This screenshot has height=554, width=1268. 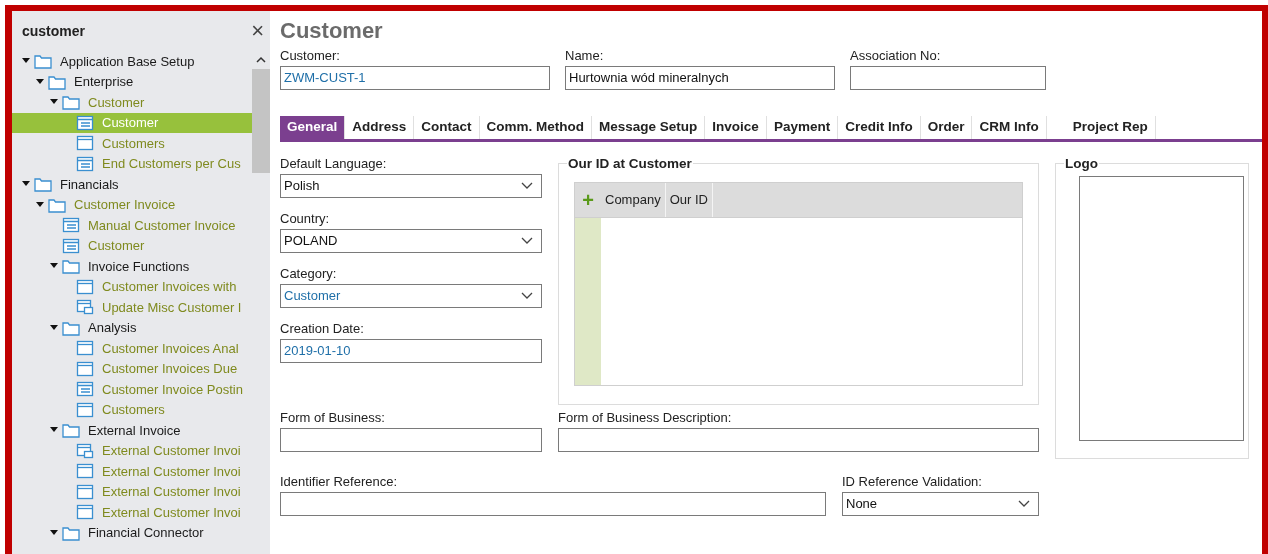 I want to click on tab: CRM Info, so click(x=1009, y=127).